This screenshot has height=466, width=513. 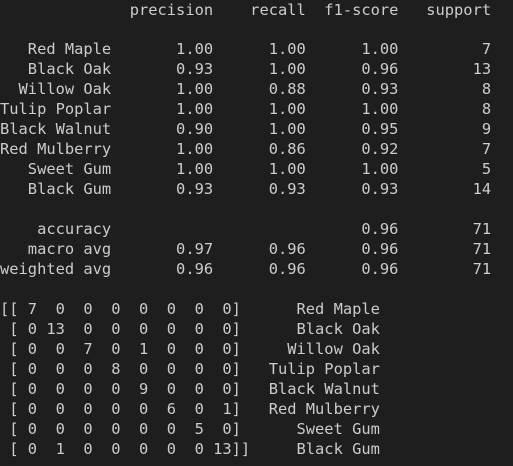 What do you see at coordinates (246, 249) in the screenshot?
I see `report-macro-avg-row: macro avg 0.97 0.96 0.96 71` at bounding box center [246, 249].